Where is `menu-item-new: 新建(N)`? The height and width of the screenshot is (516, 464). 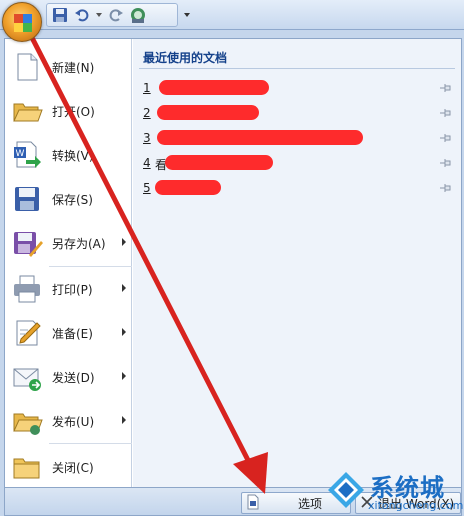 menu-item-new: 新建(N) is located at coordinates (68, 67).